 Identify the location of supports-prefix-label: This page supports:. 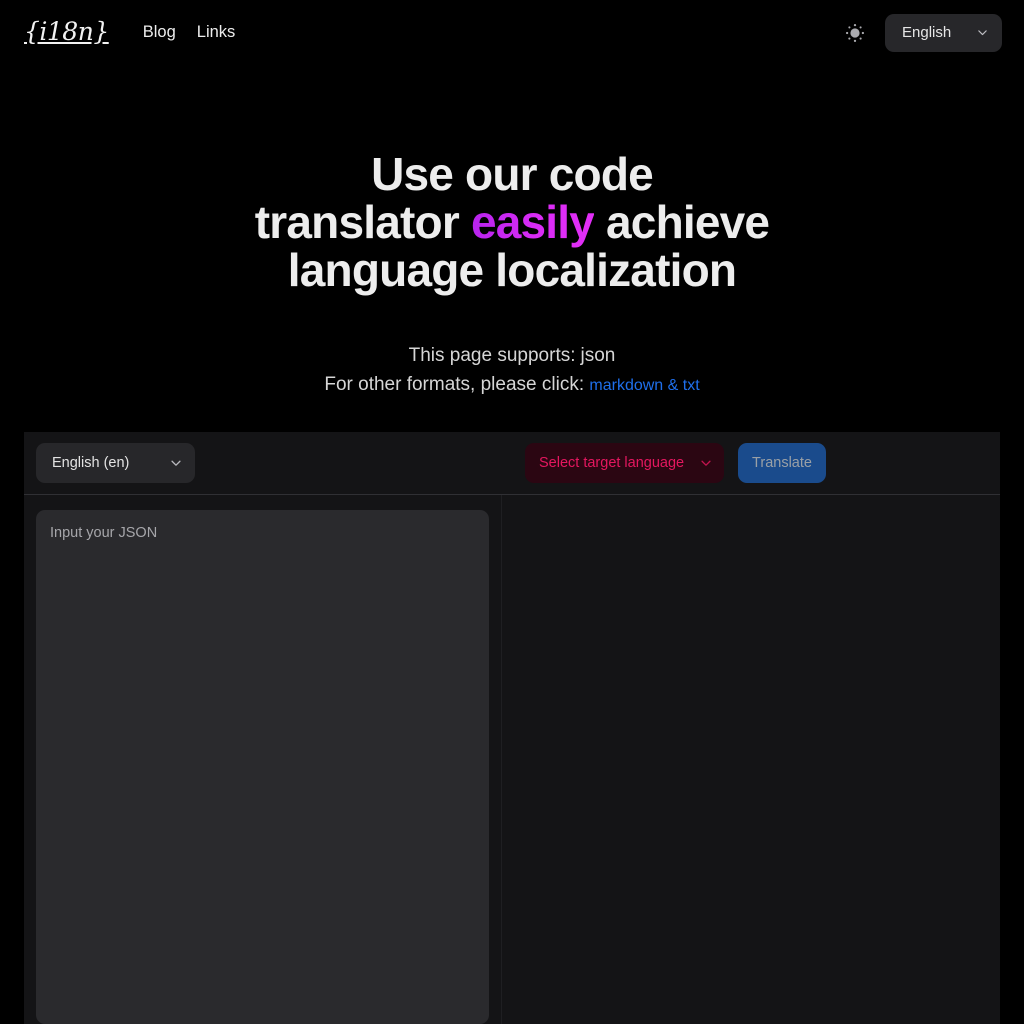
(492, 355).